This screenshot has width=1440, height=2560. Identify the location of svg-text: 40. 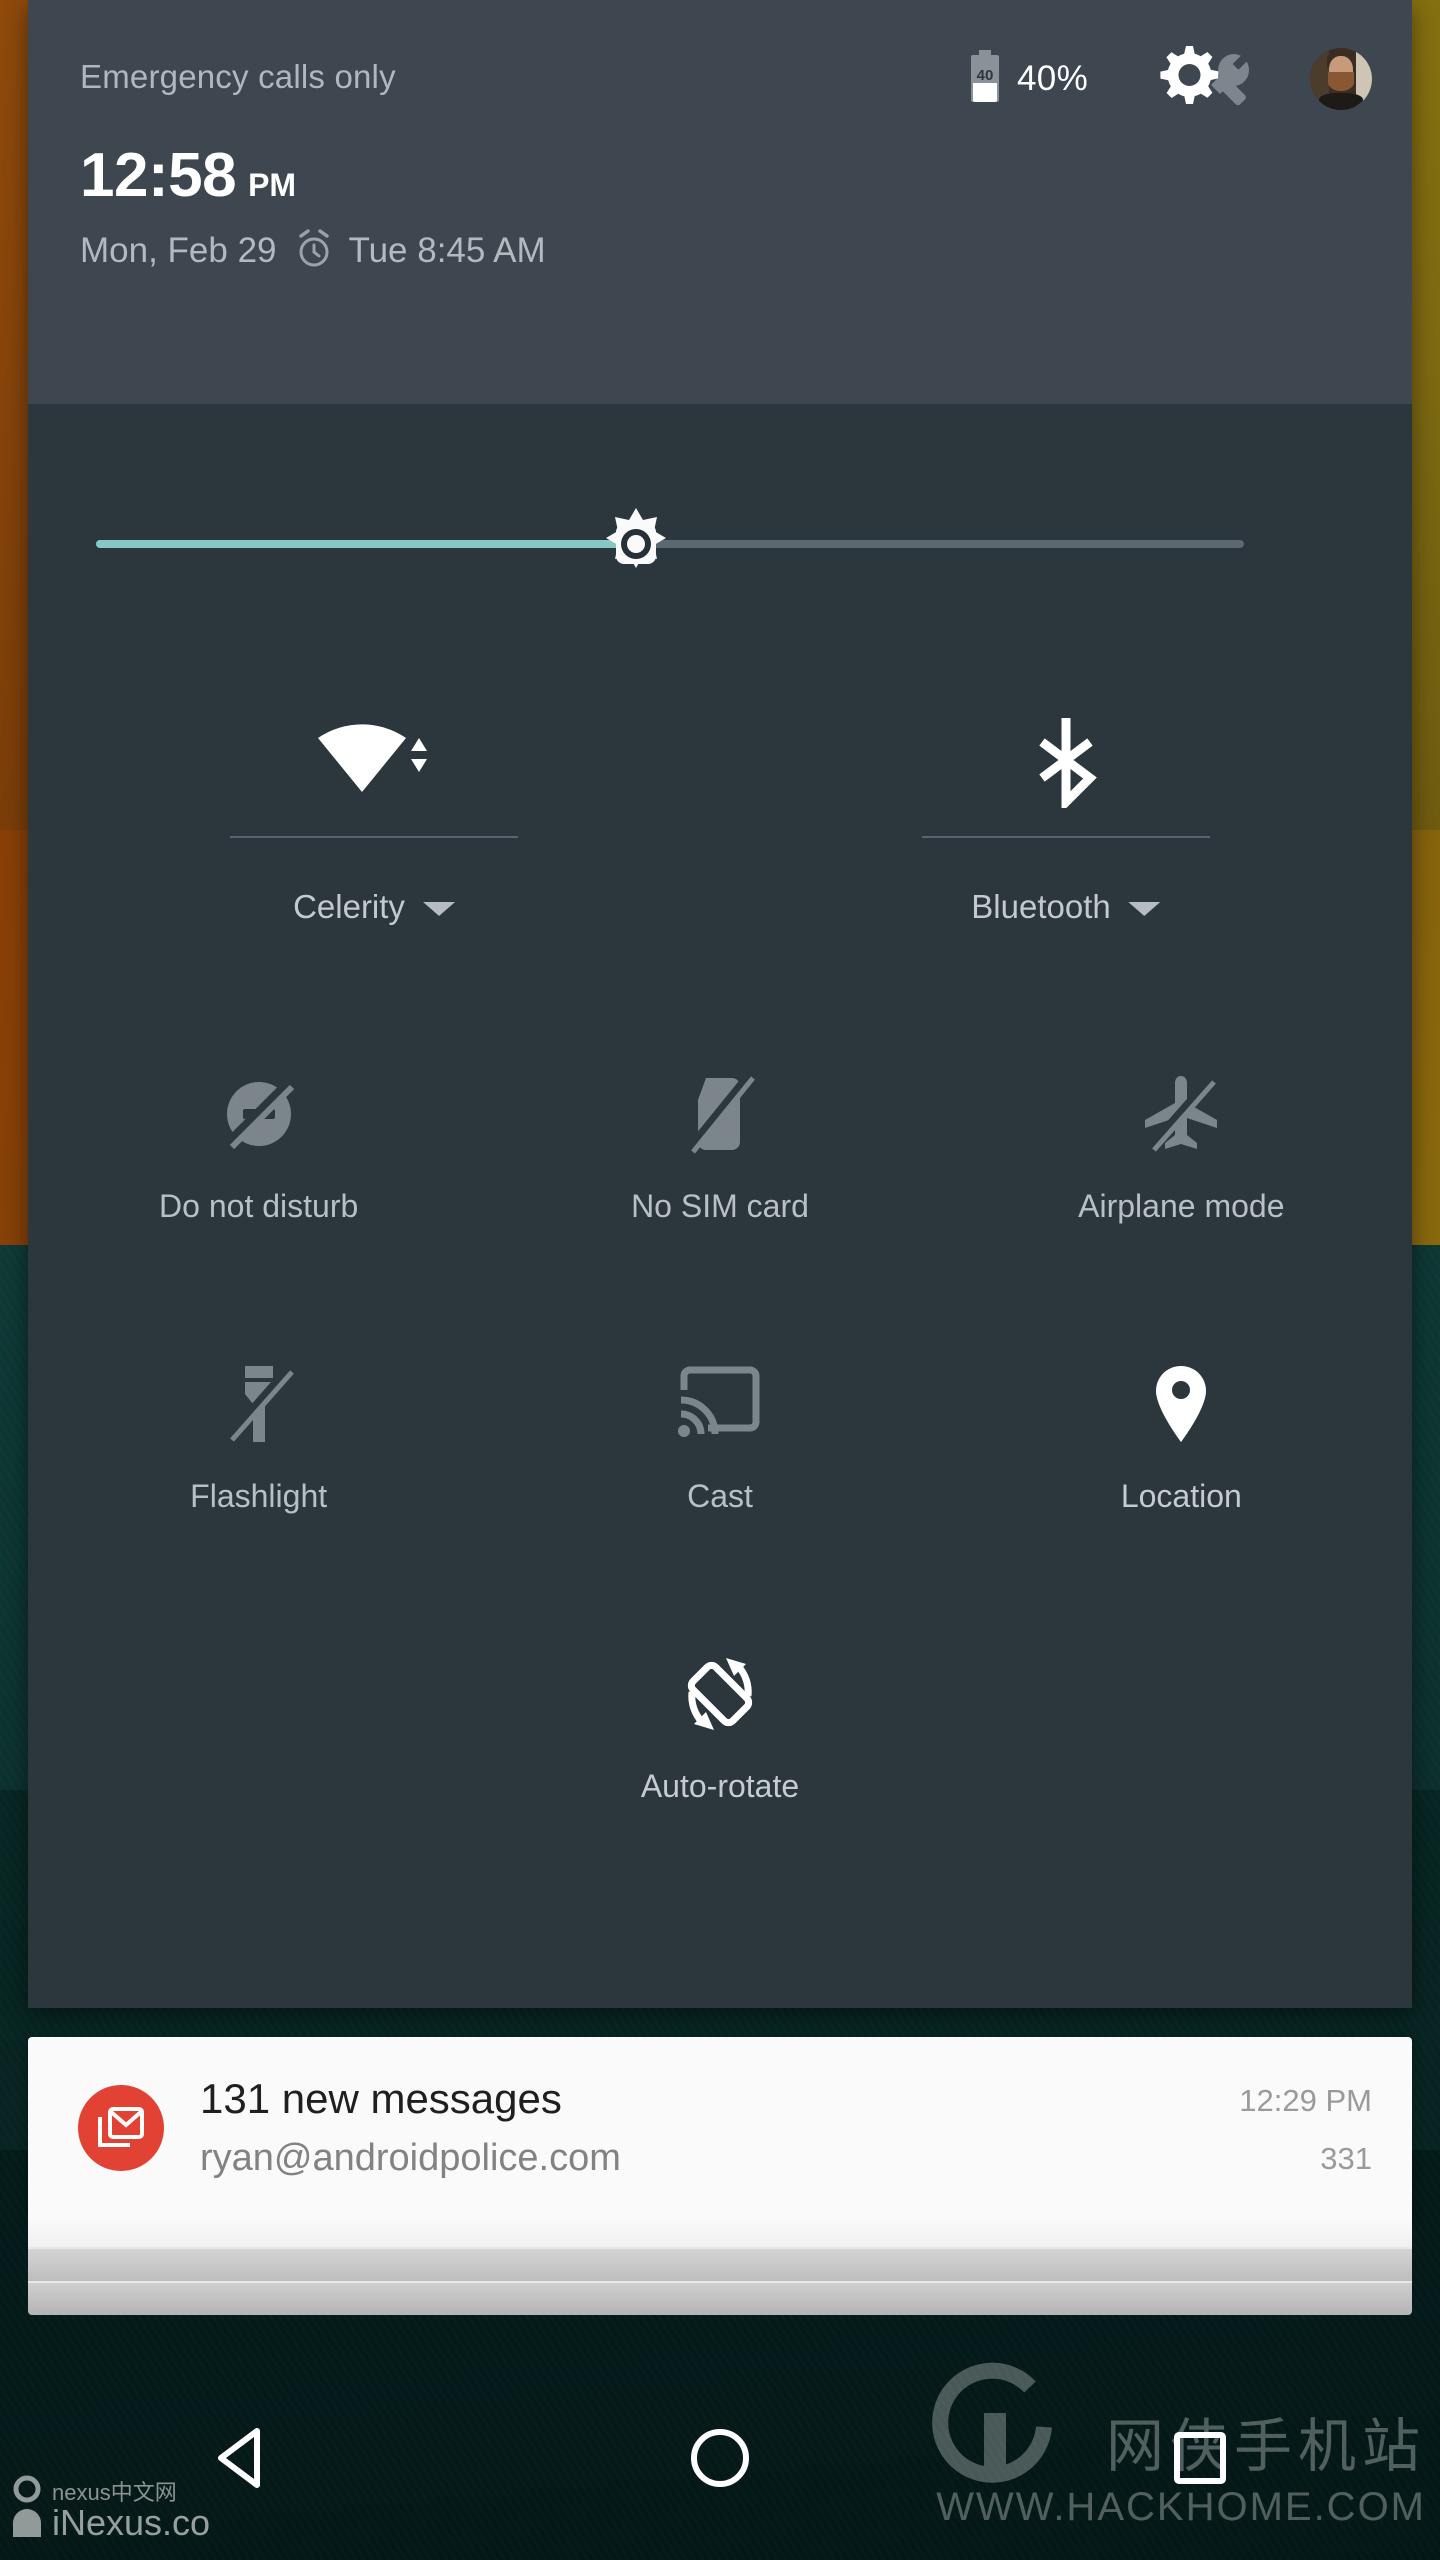
(985, 75).